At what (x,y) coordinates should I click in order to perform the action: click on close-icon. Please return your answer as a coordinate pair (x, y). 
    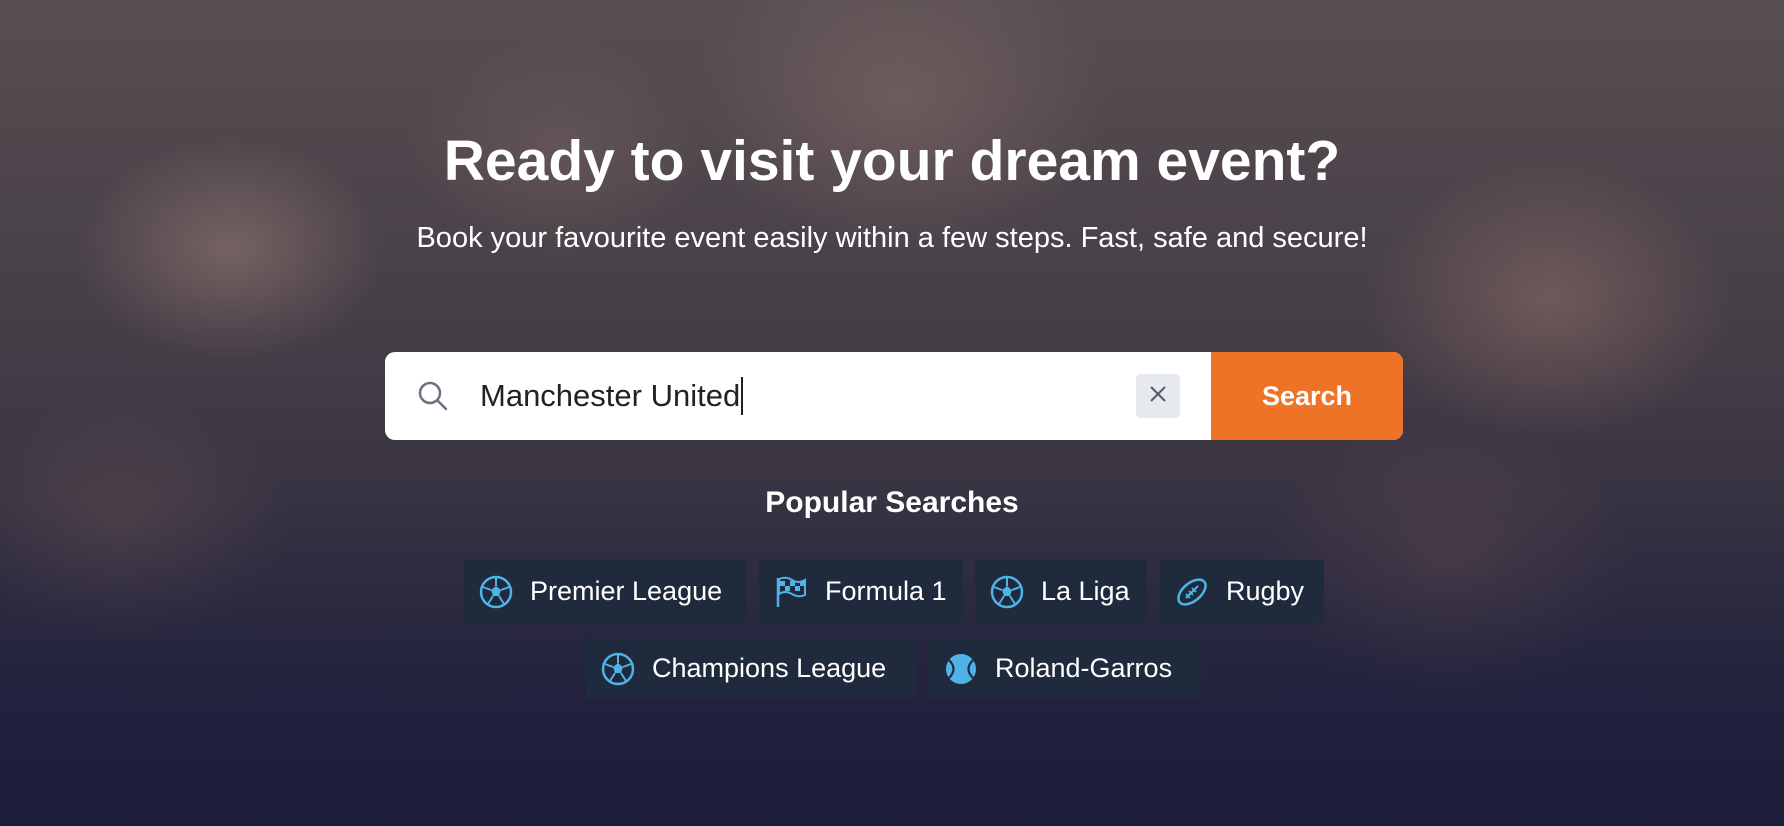
    Looking at the image, I should click on (1158, 396).